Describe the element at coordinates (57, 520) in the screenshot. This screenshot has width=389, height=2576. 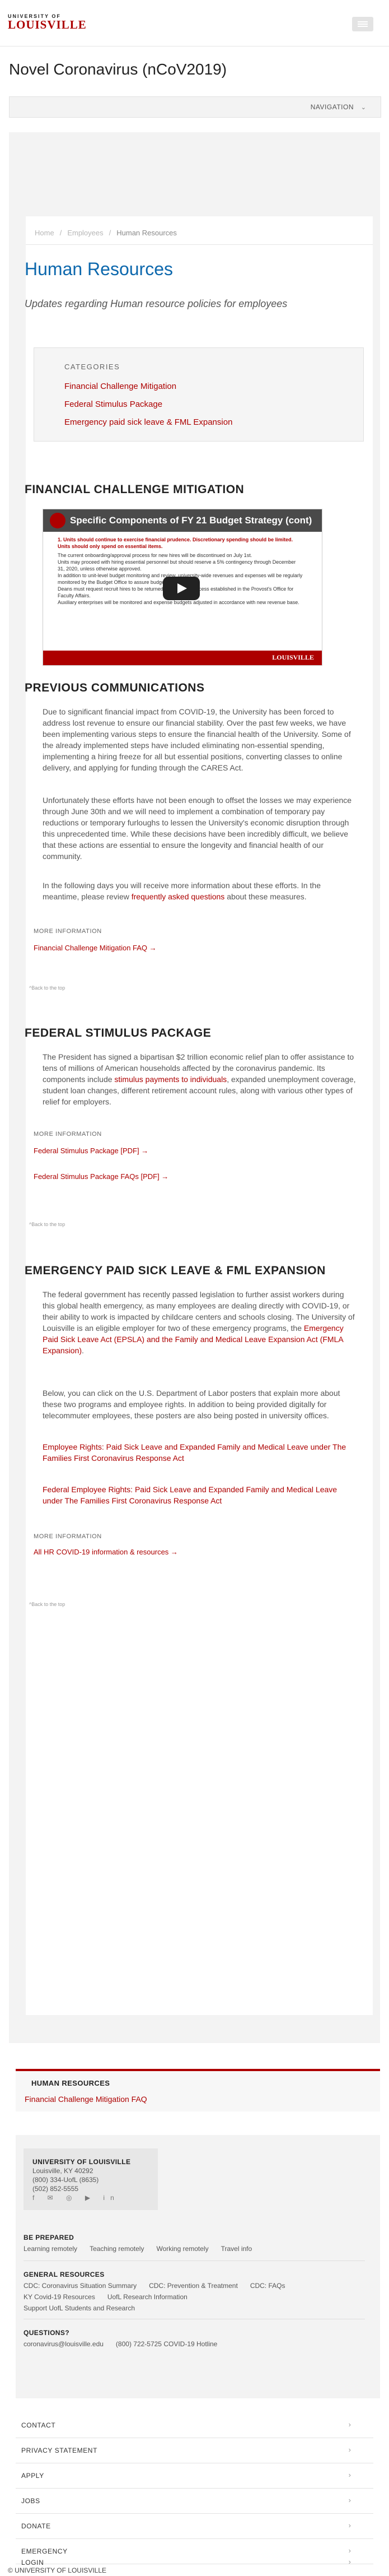
I see `uofl-seal-icon` at that location.